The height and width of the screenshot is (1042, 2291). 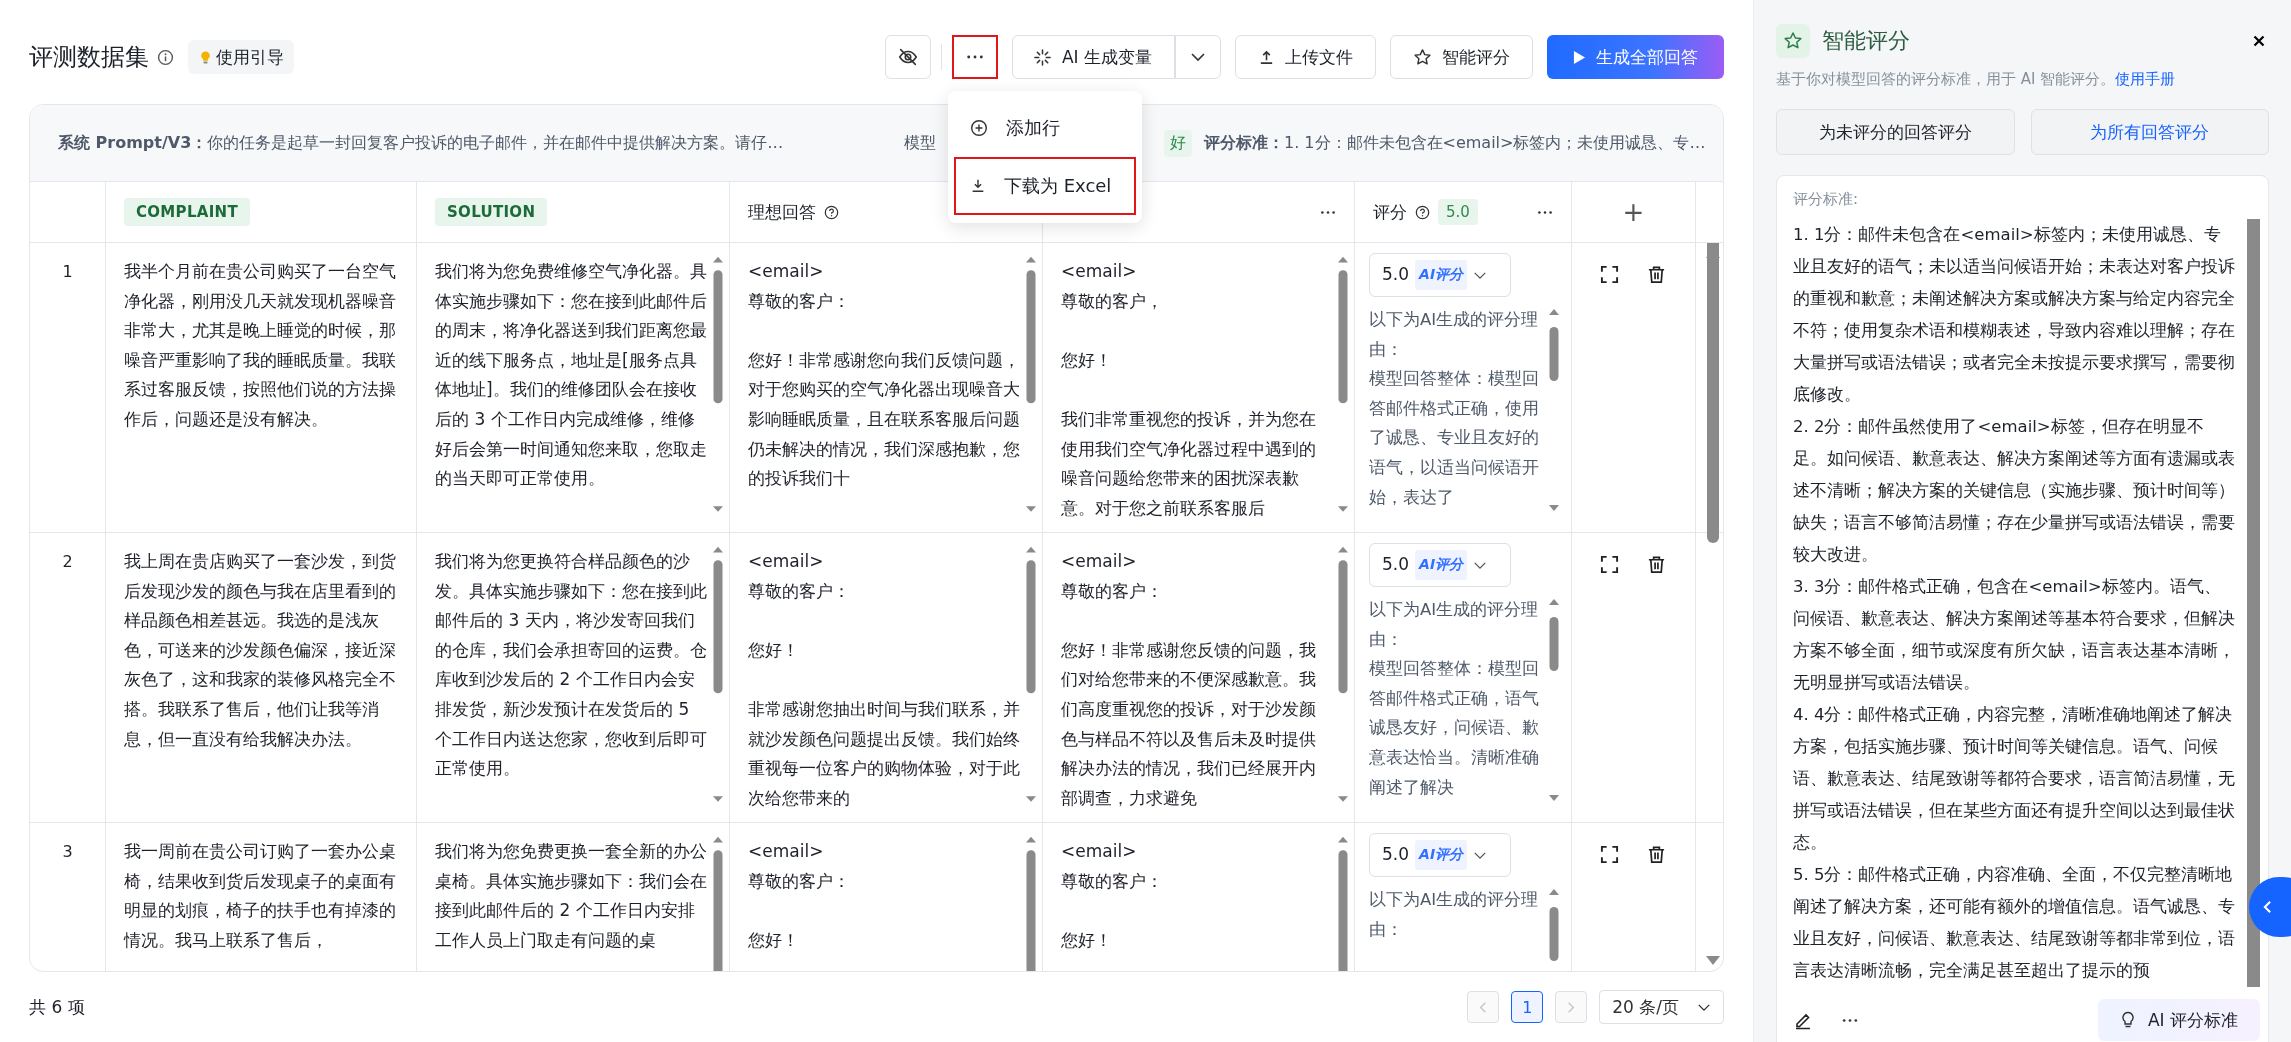 What do you see at coordinates (884, 753) in the screenshot?
I see `cell-text: 非常感谢您抽出时间与我们联系，并就沙发颜色问题提出反馈。我们始终重视每一位客户的购物体验，对于此次给您带来的` at bounding box center [884, 753].